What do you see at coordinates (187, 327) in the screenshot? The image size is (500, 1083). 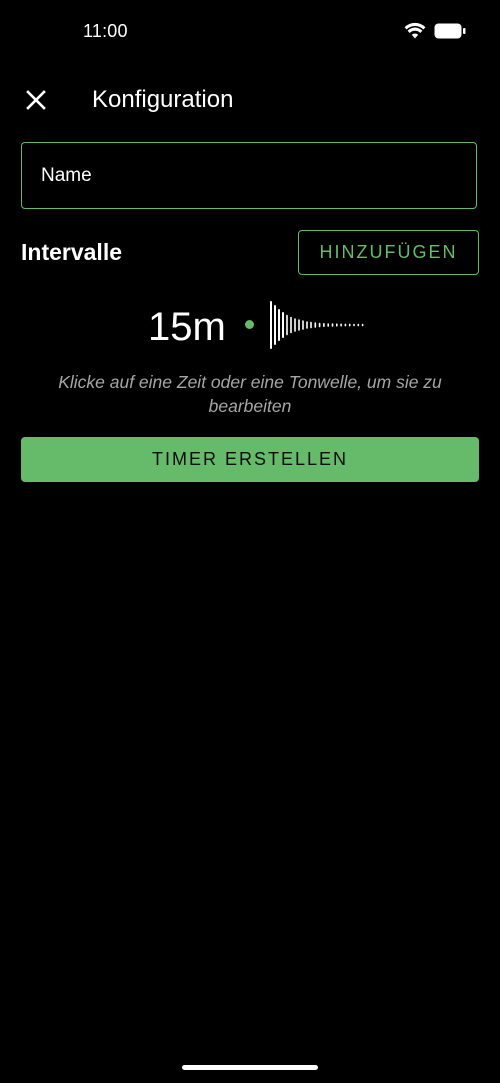 I see `interval-time: 15m` at bounding box center [187, 327].